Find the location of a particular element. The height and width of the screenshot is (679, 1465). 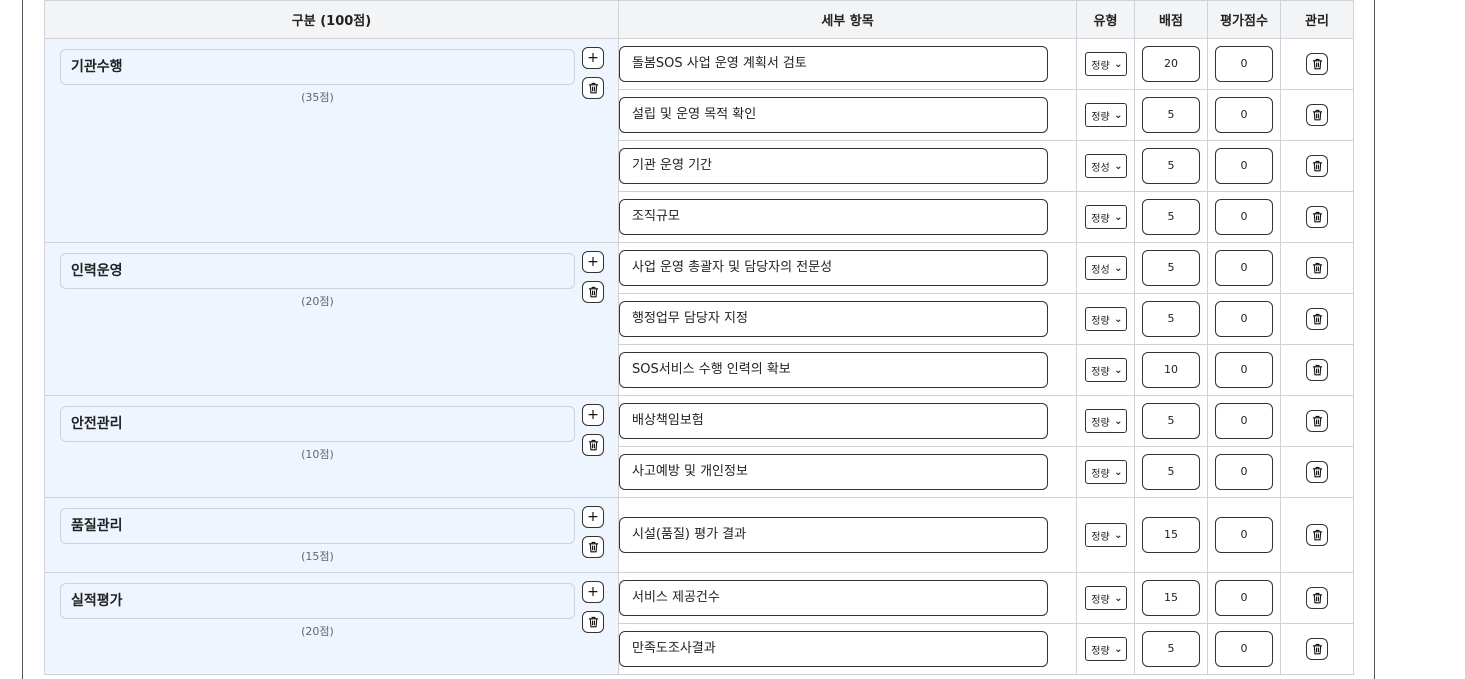

category-cell: 안전관리 (10점) + is located at coordinates (331, 446).